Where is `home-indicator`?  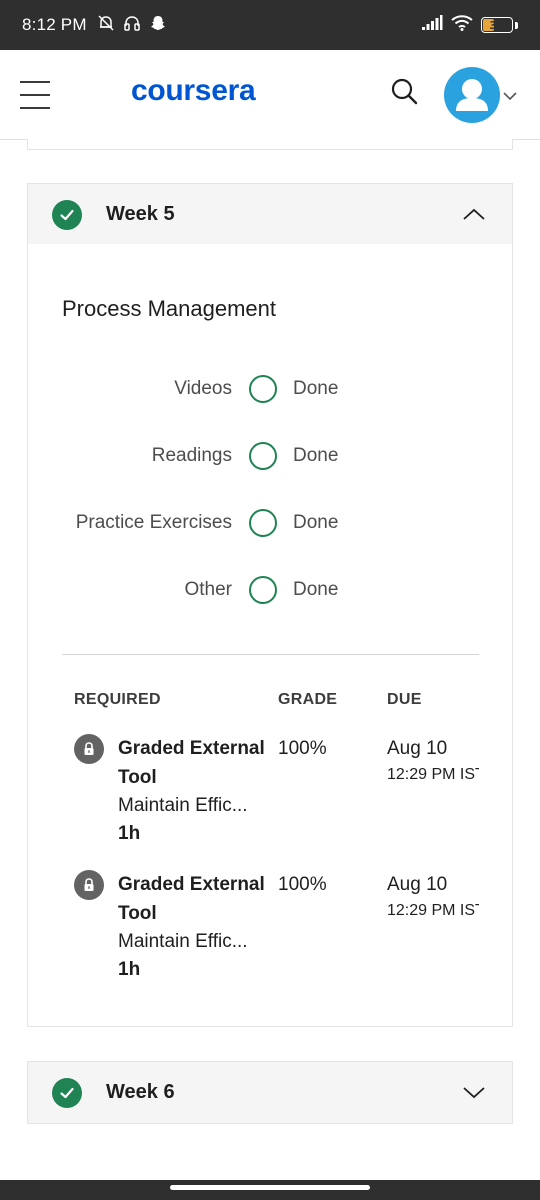 home-indicator is located at coordinates (270, 1187).